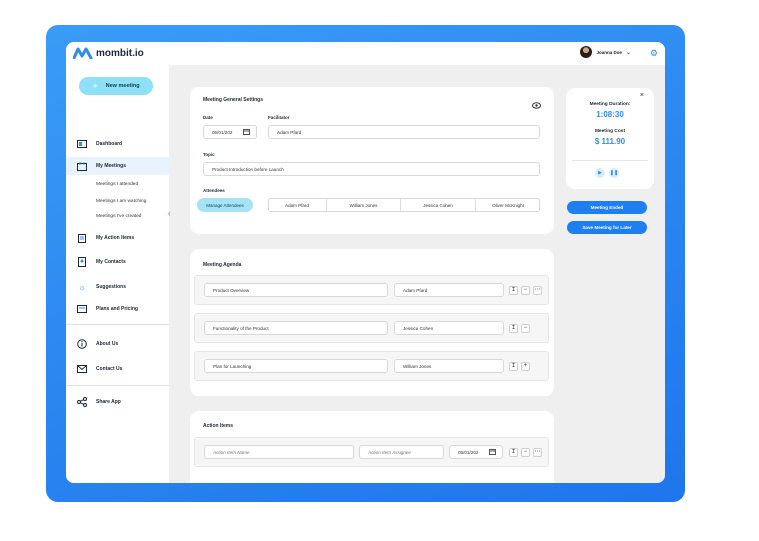  What do you see at coordinates (121, 201) in the screenshot?
I see `sidebar-subitem-watching: Meetings I am watching` at bounding box center [121, 201].